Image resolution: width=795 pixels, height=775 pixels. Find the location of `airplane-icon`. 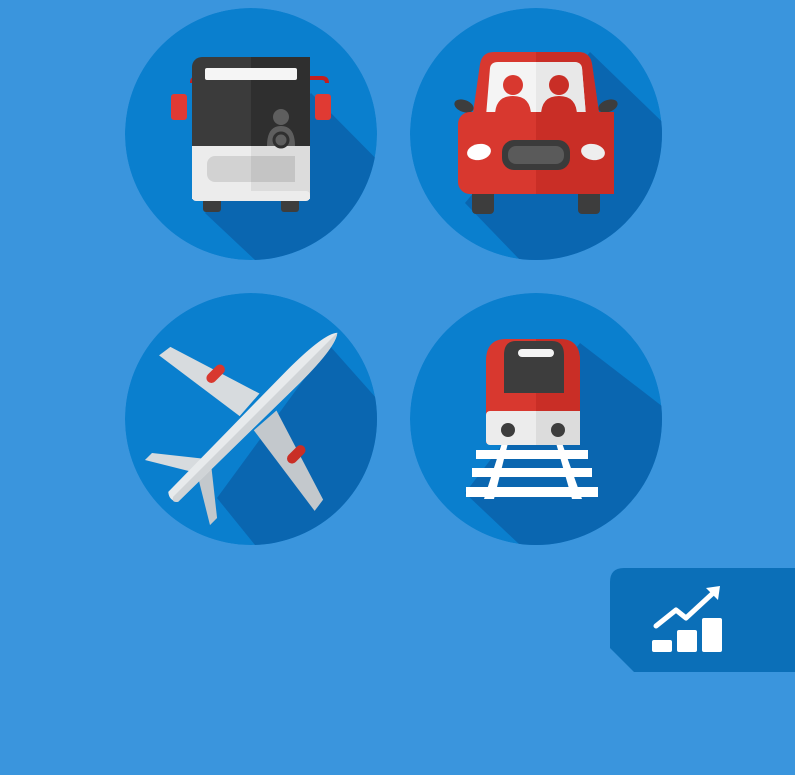

airplane-icon is located at coordinates (251, 419).